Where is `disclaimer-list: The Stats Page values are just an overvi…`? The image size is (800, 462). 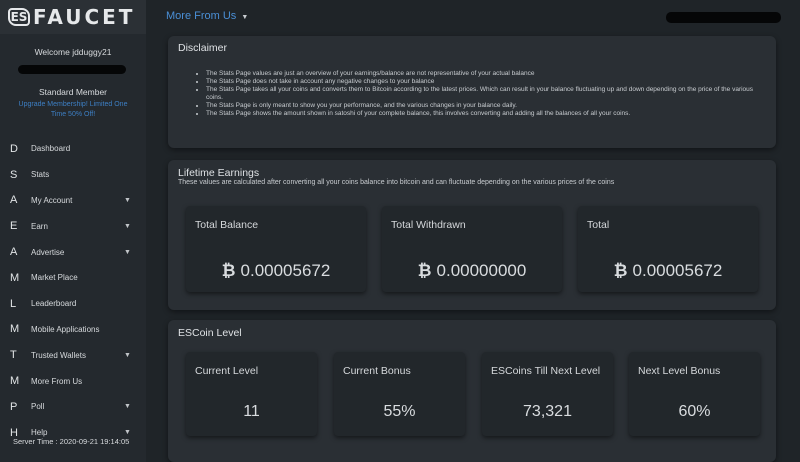
disclaimer-list: The Stats Page values are just an overvi… is located at coordinates (483, 94).